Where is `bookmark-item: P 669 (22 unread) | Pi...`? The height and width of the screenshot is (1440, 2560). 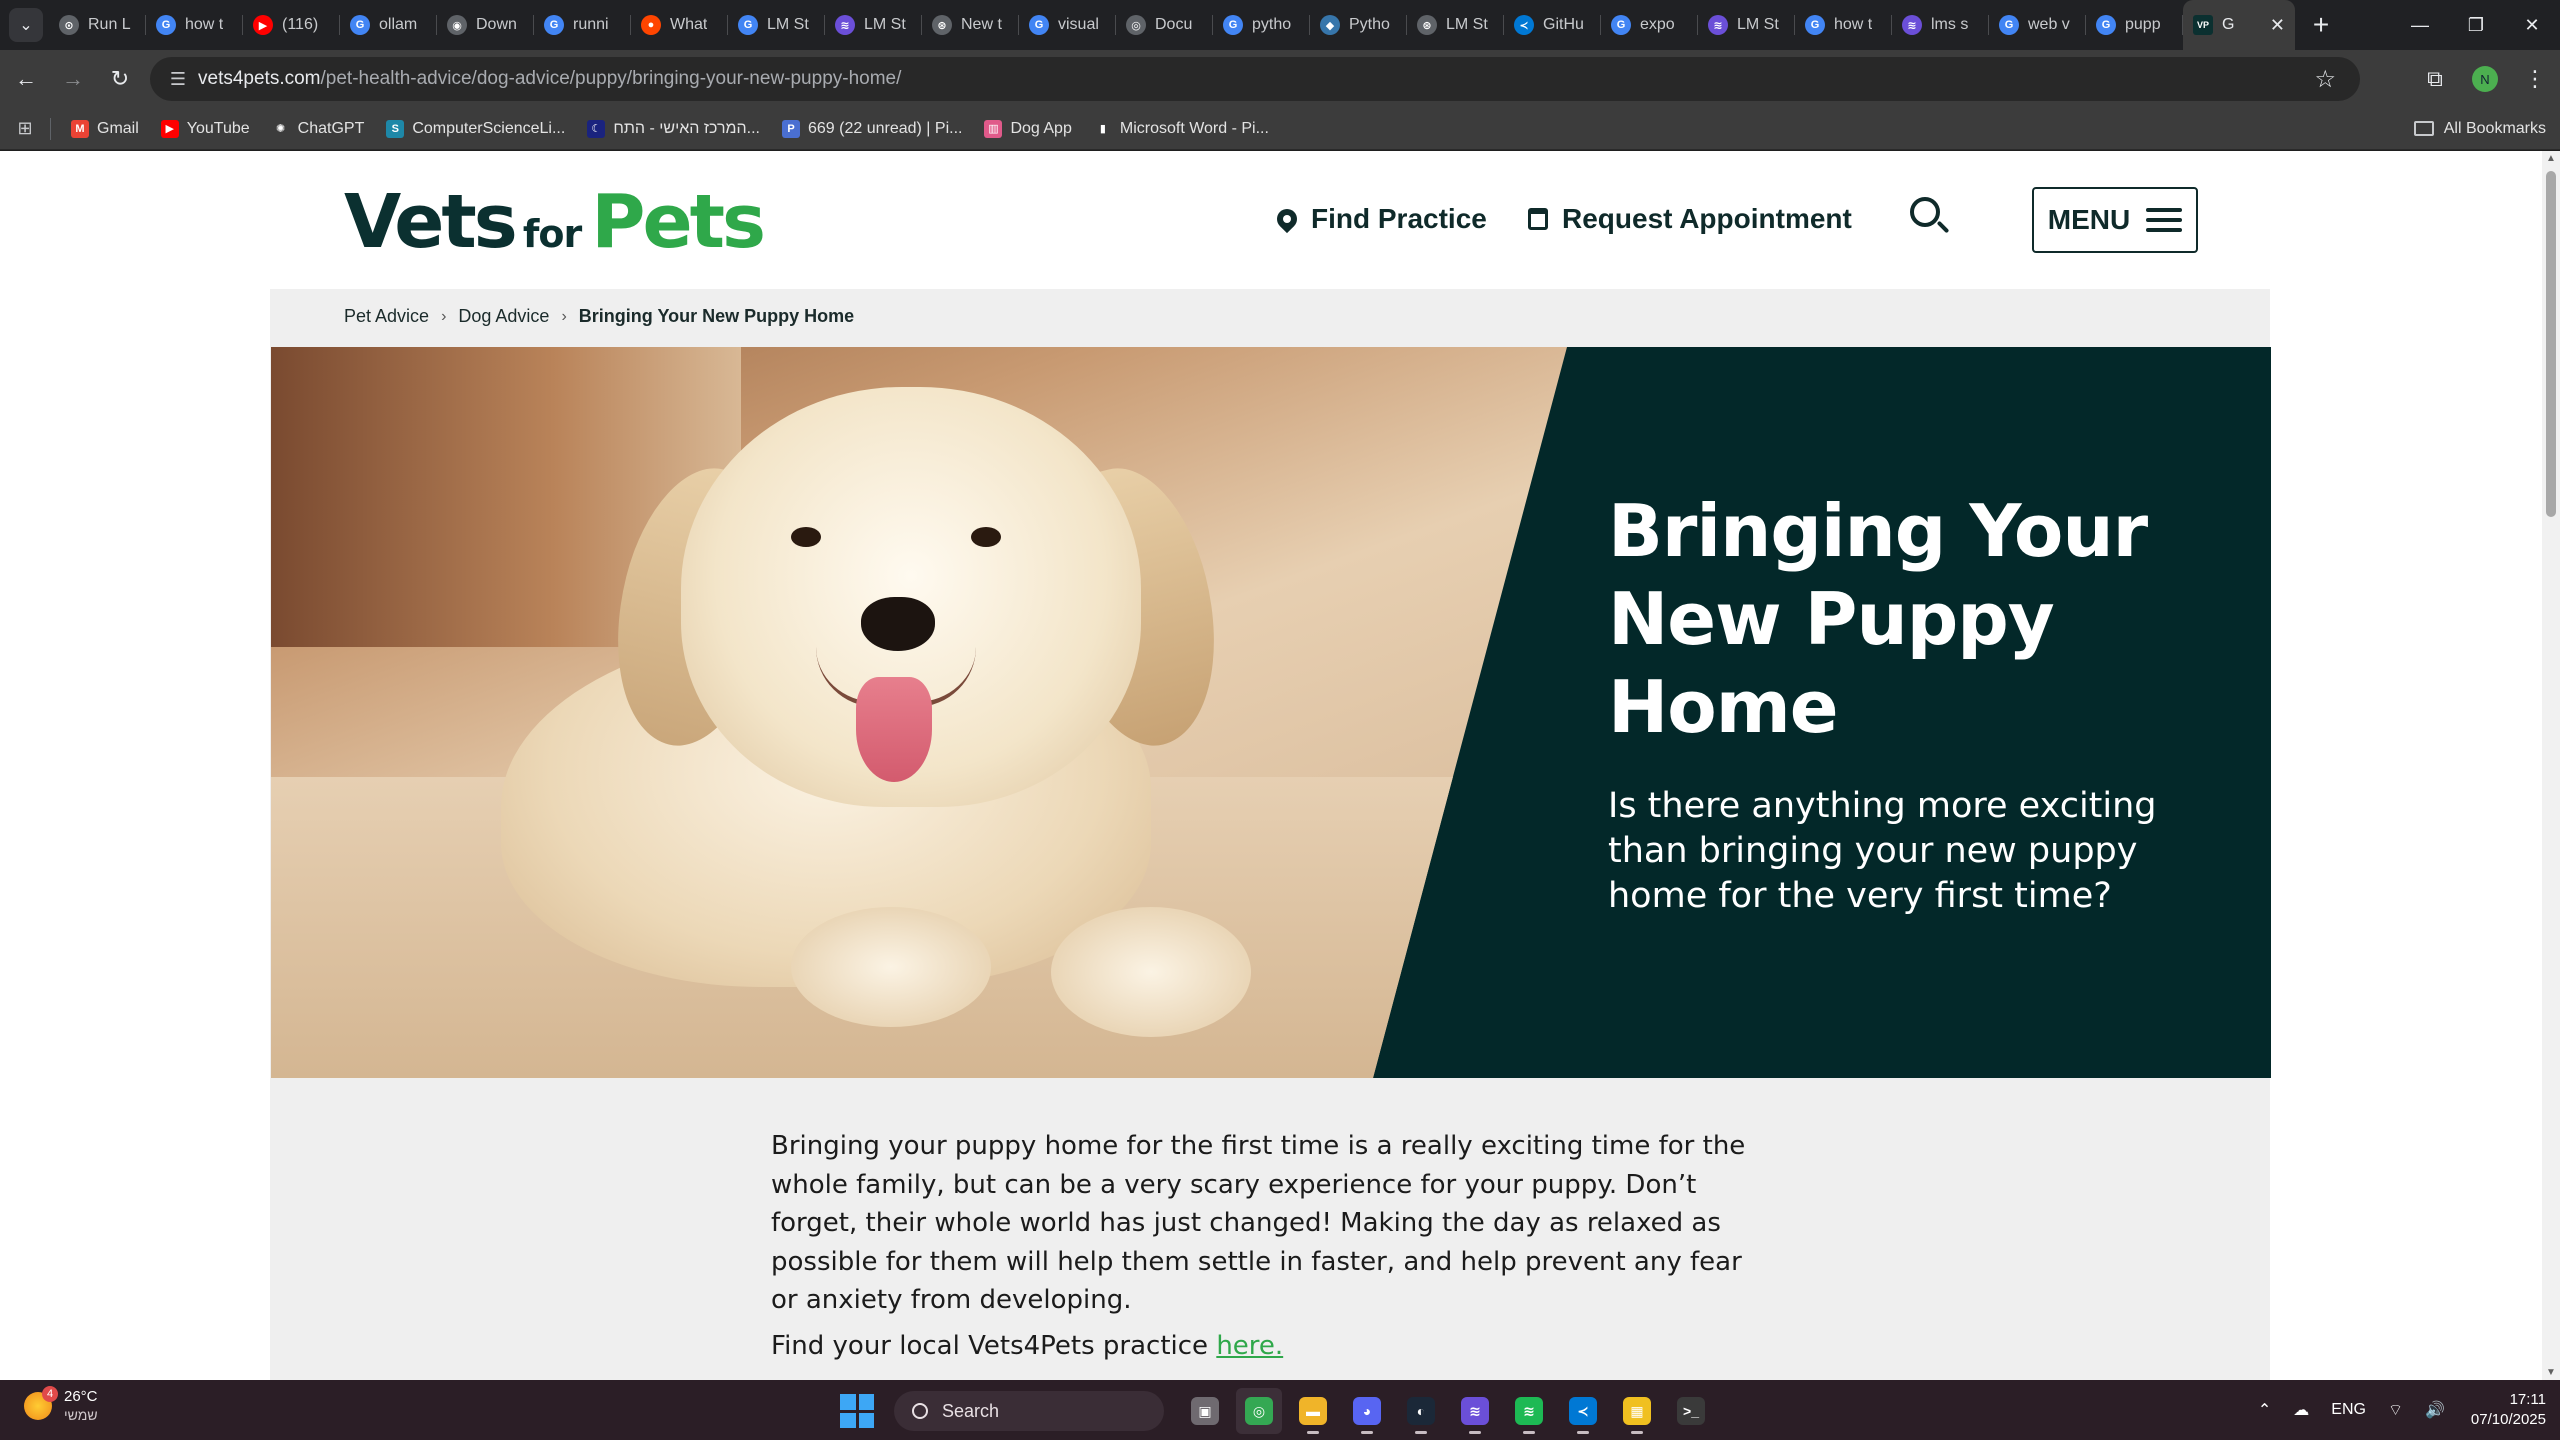 bookmark-item: P 669 (22 unread) | Pi... is located at coordinates (872, 128).